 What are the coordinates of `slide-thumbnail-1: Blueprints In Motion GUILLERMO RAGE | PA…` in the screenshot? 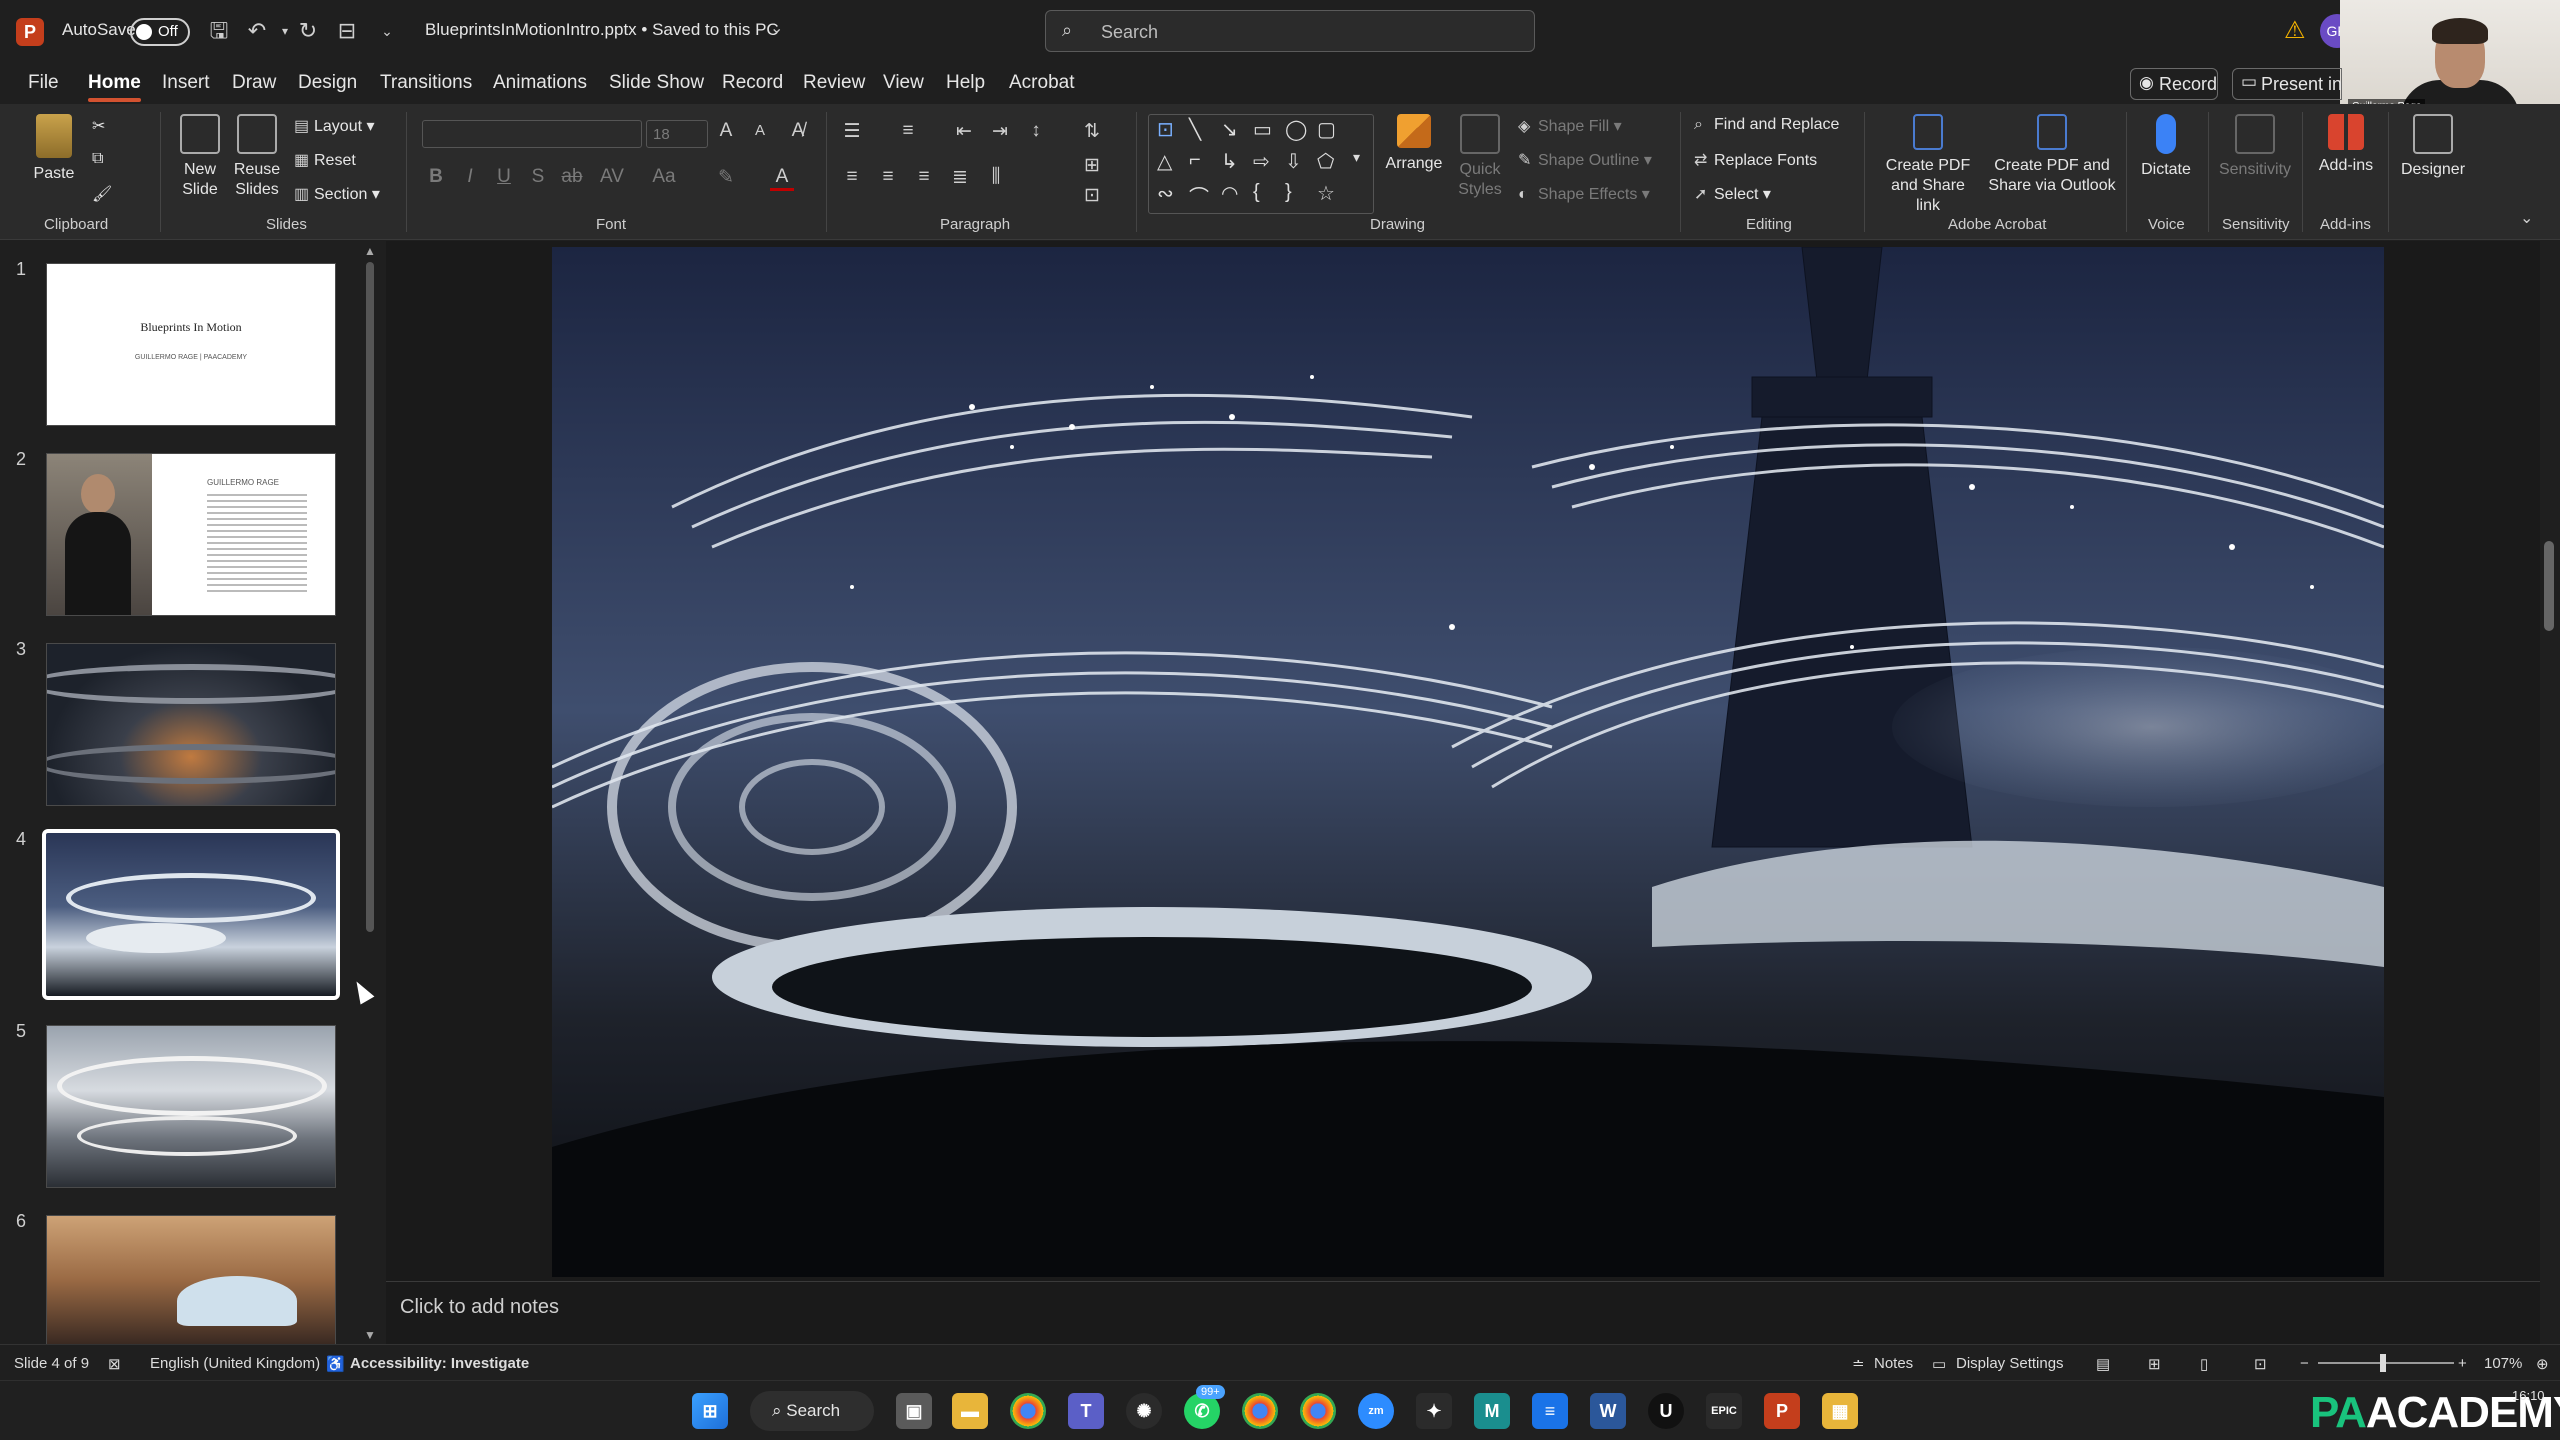 It's located at (191, 344).